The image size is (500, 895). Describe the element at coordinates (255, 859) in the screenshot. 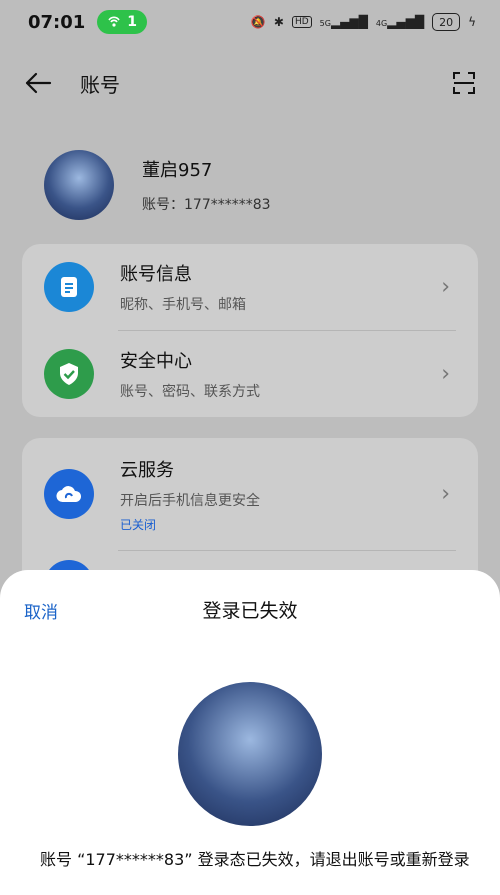

I see `sheet-message: 账号 “177******83” 登录态已失效，请退出账号或重新登录` at that location.